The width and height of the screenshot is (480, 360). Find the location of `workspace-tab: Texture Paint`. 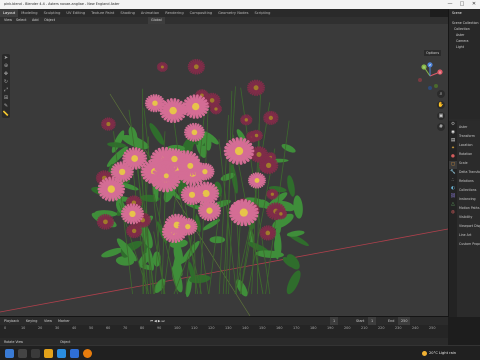

workspace-tab: Texture Paint is located at coordinates (102, 13).